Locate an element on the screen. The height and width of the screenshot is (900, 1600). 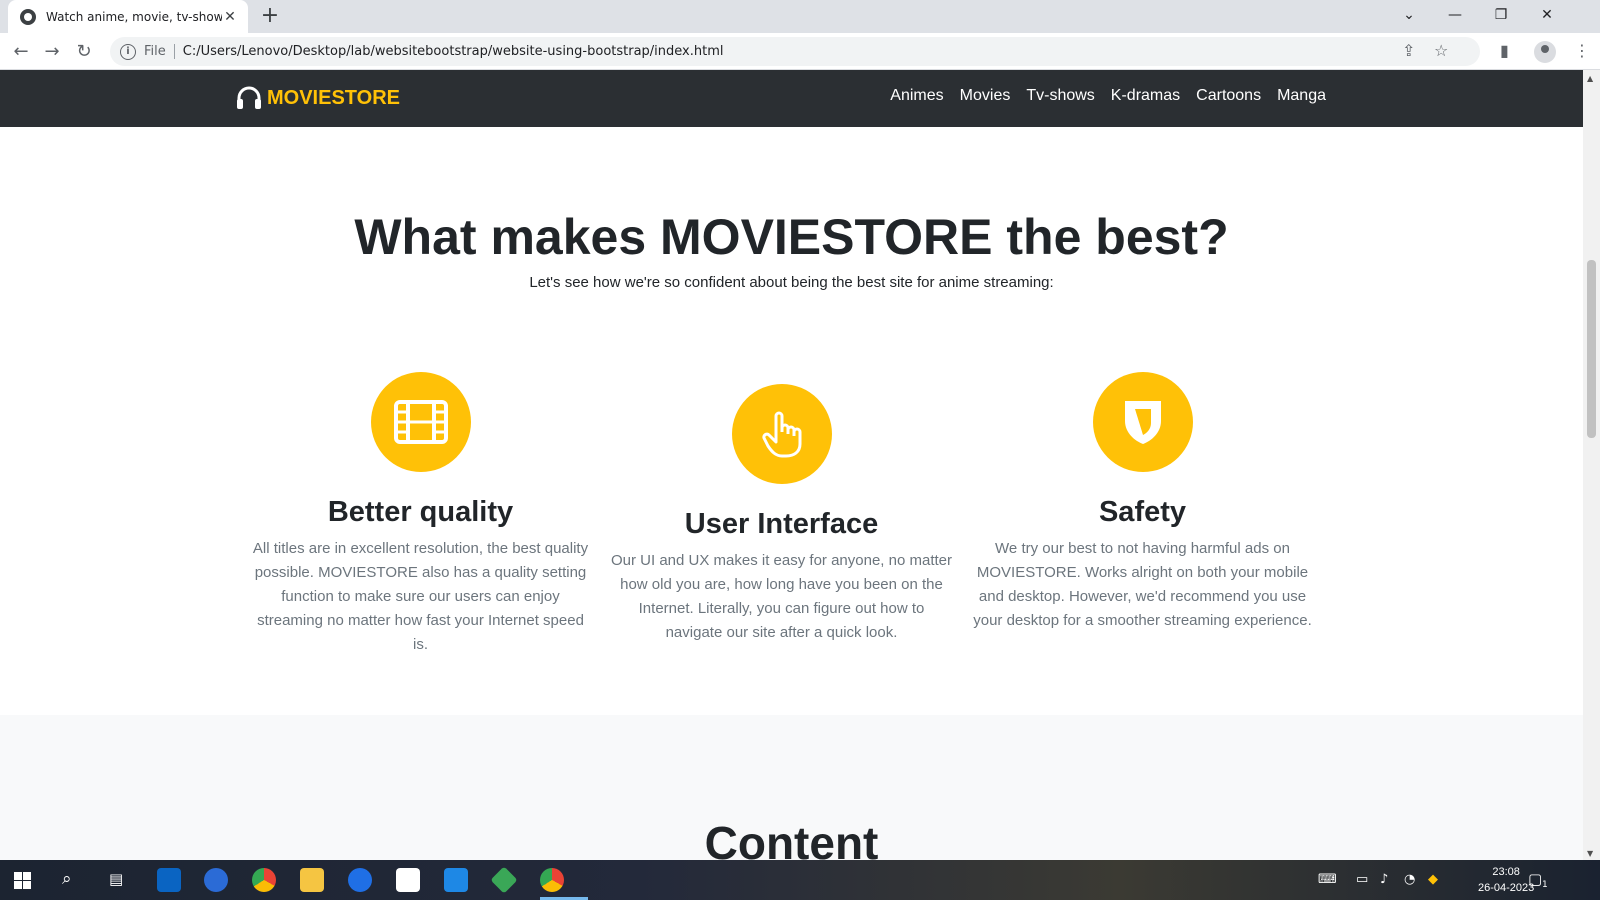
globe-icon is located at coordinates (28, 17).